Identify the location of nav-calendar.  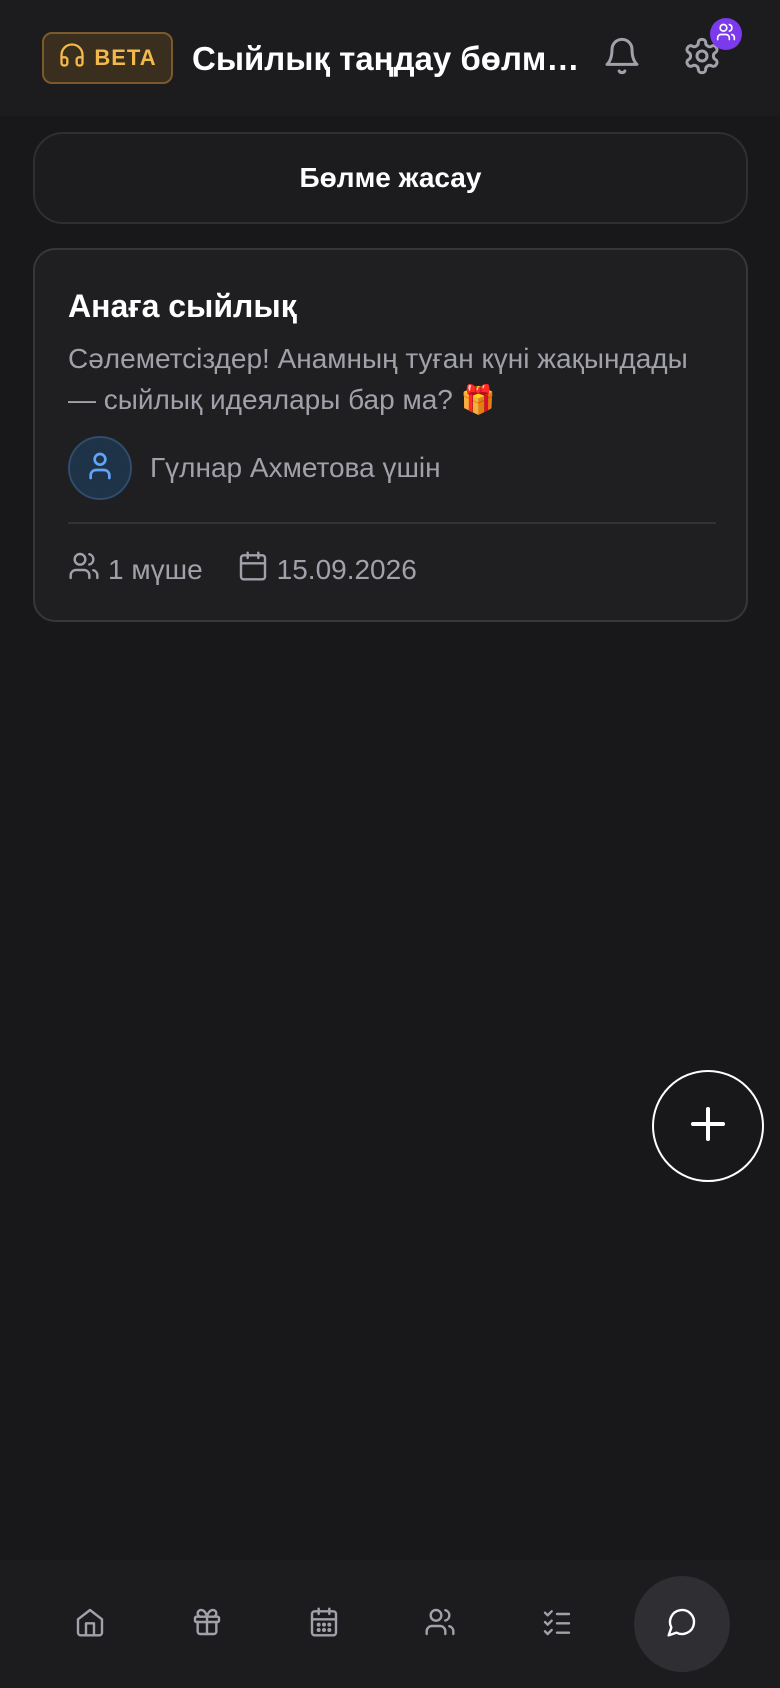
(324, 1624).